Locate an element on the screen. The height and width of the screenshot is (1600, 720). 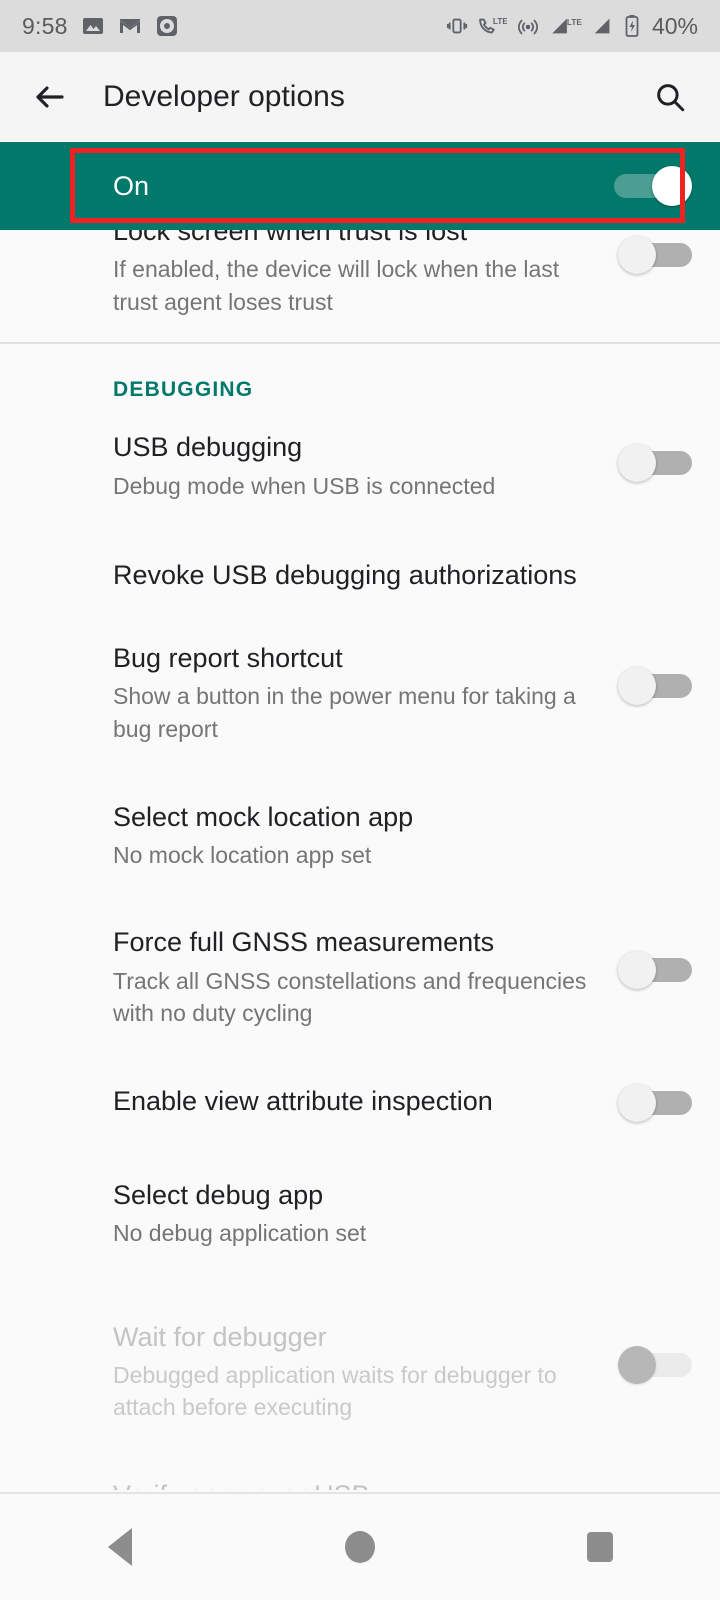
signal-lte-icon: LTE is located at coordinates (566, 26).